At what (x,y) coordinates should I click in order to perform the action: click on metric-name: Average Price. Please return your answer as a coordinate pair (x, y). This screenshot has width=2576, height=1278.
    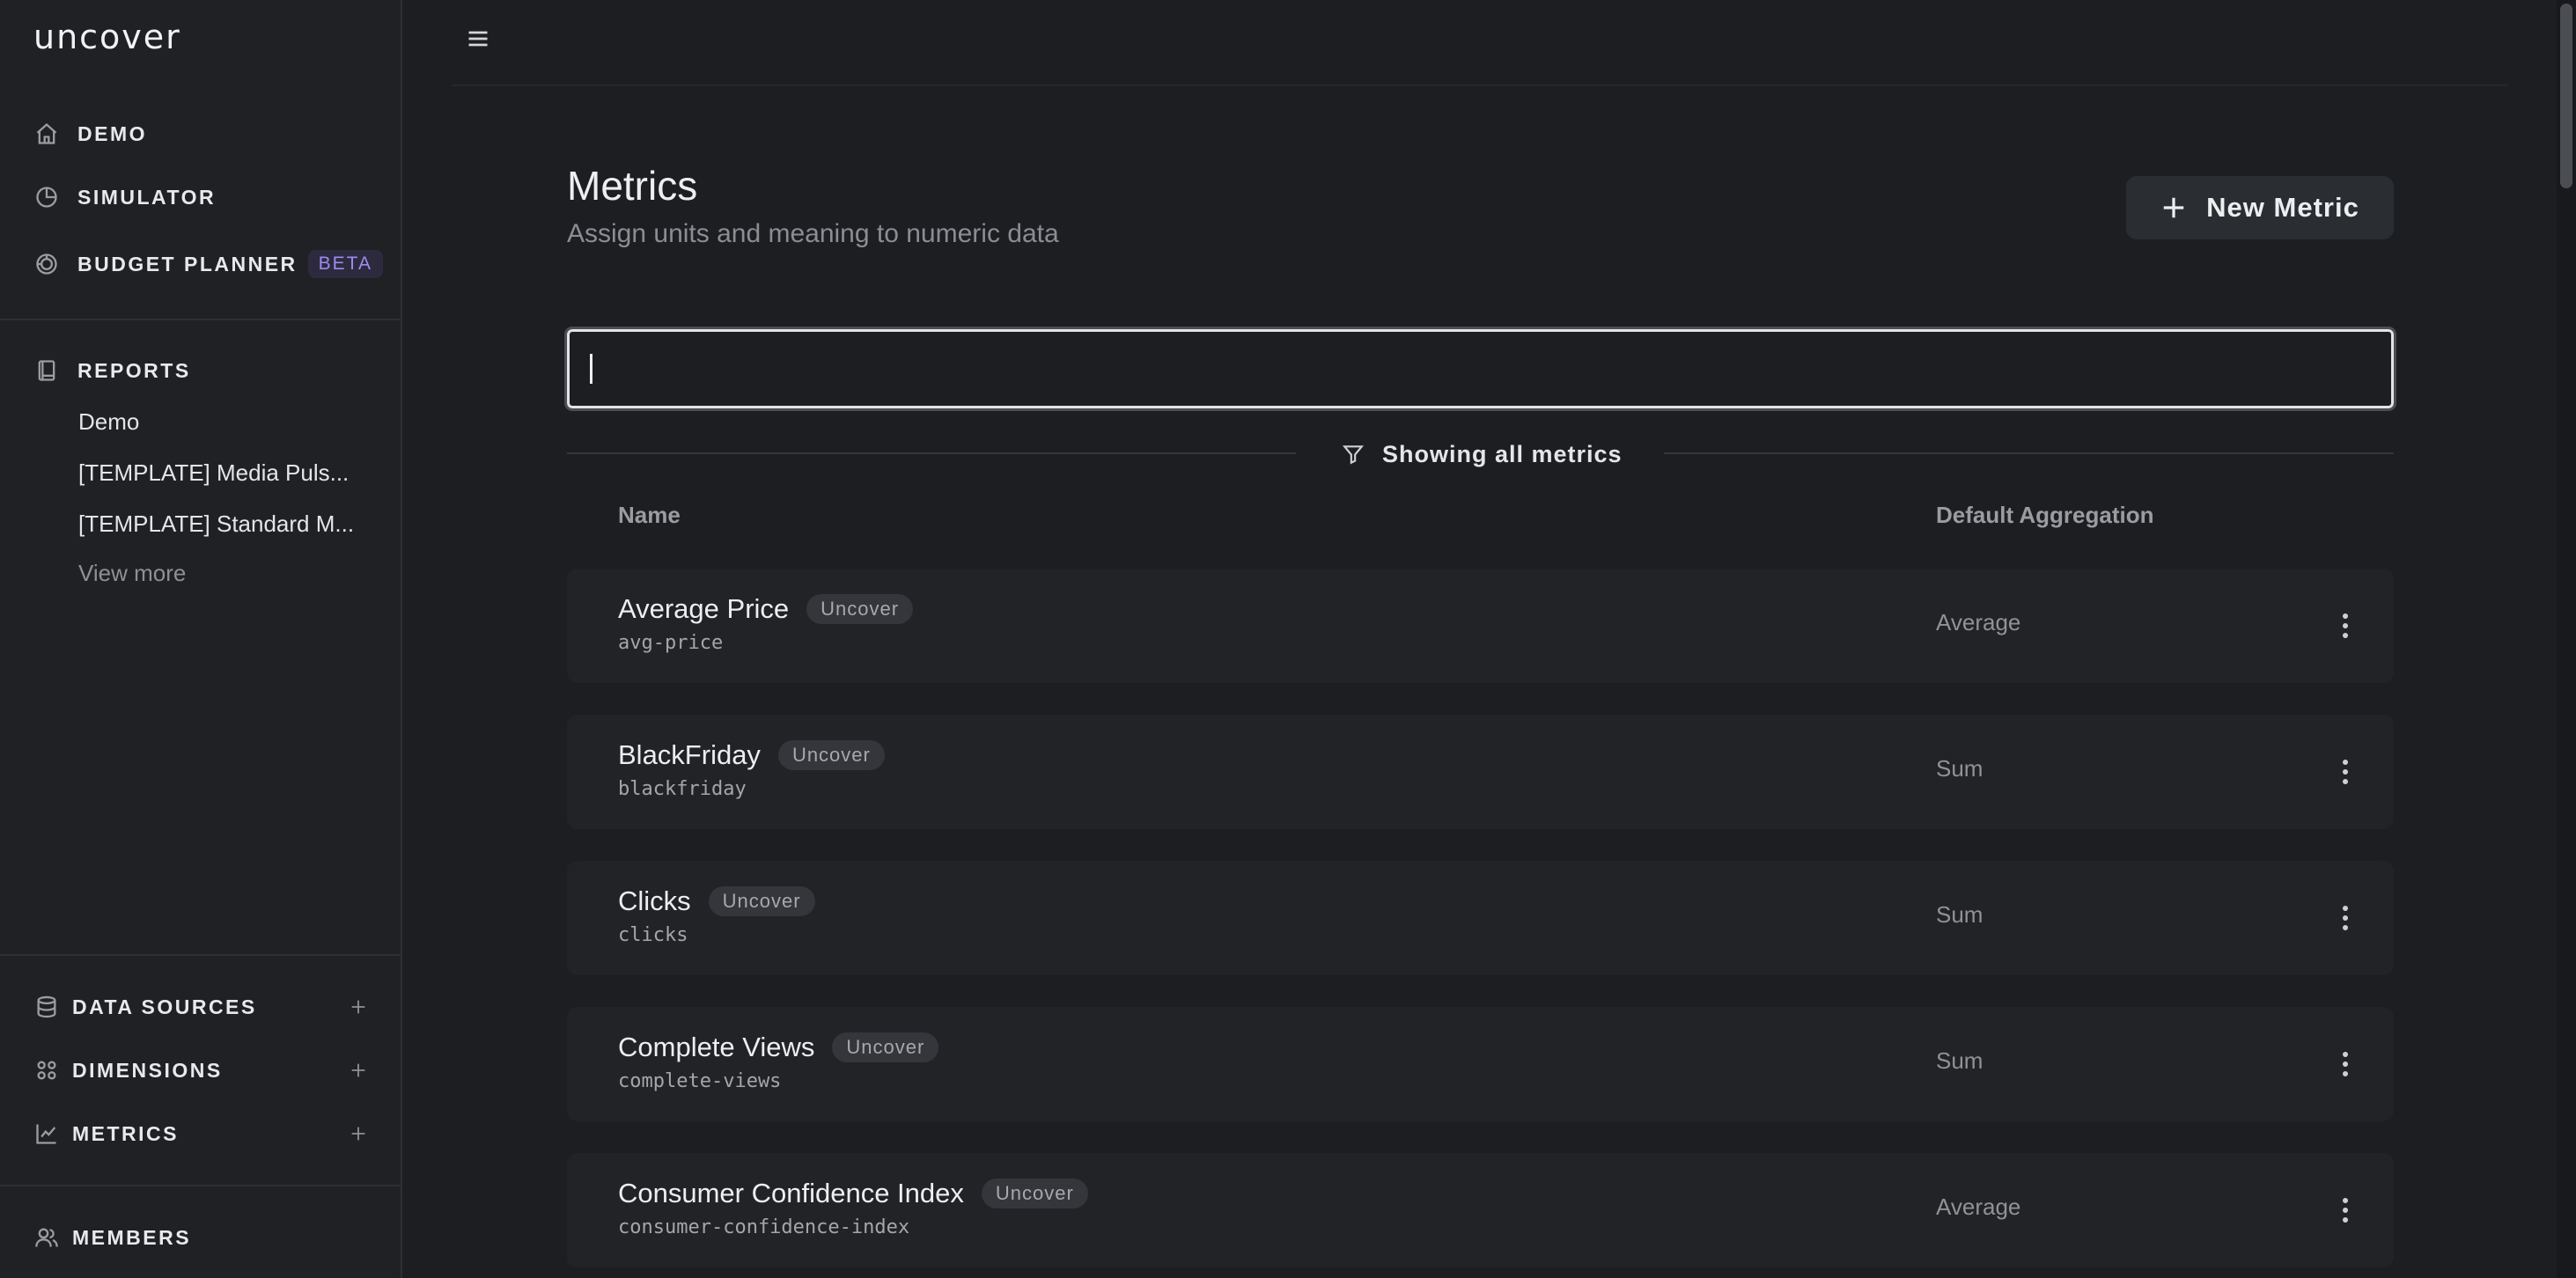
    Looking at the image, I should click on (704, 608).